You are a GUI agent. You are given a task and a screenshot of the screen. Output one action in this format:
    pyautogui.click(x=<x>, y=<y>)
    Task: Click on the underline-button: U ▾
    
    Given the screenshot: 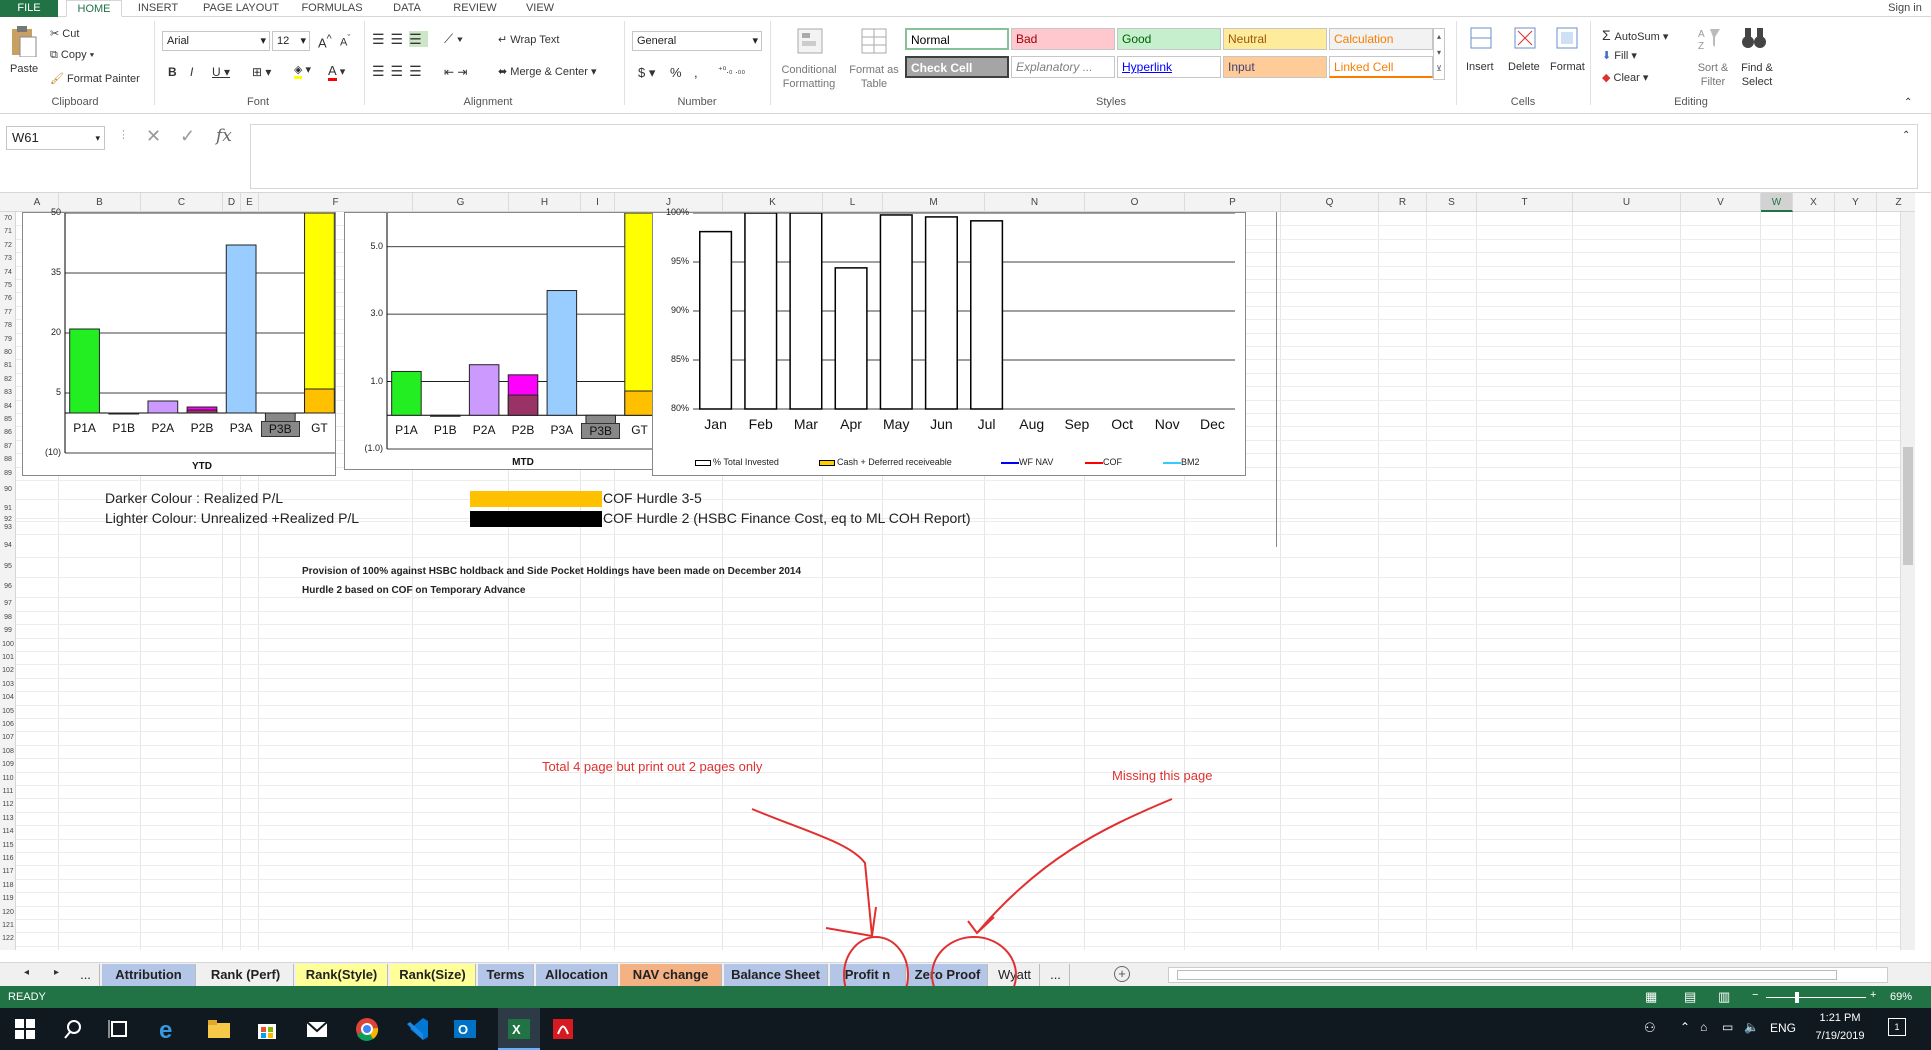 What is the action you would take?
    pyautogui.click(x=221, y=72)
    